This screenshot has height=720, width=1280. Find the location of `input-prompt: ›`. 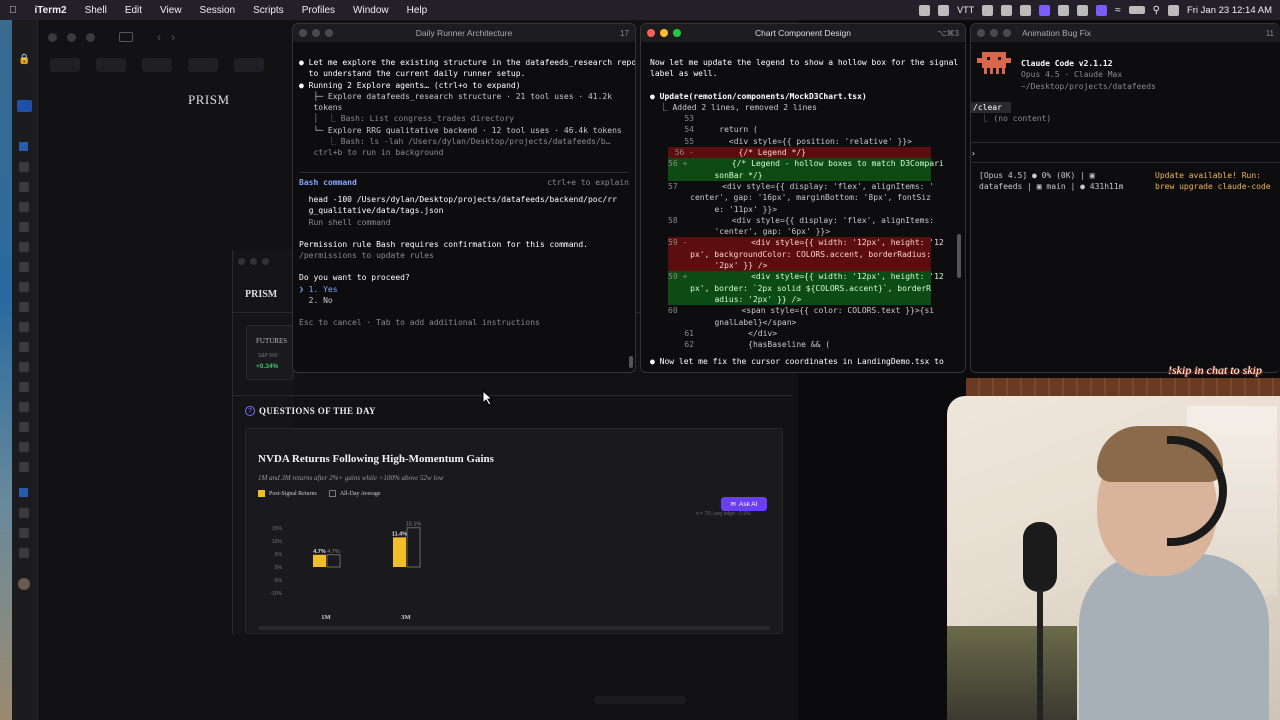

input-prompt: › is located at coordinates (973, 153).